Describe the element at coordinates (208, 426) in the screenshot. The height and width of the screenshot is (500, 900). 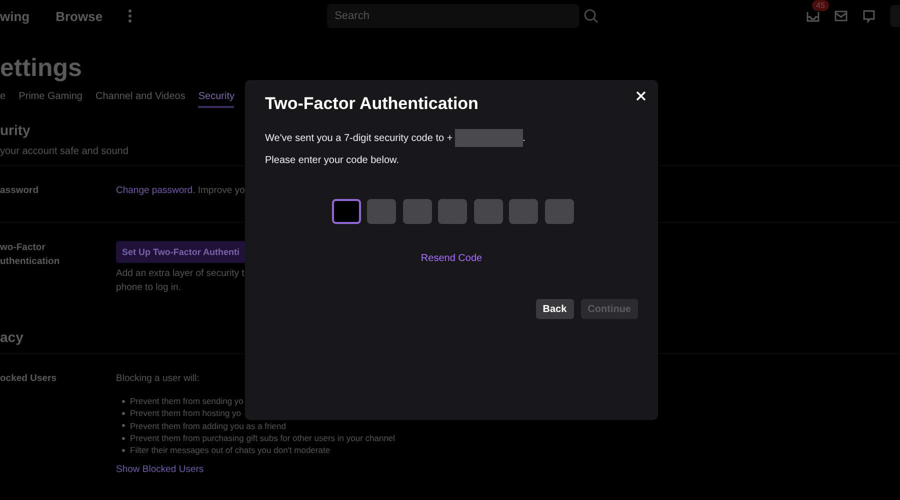
I see `list-item: Prevent them from adding you as a friend` at that location.